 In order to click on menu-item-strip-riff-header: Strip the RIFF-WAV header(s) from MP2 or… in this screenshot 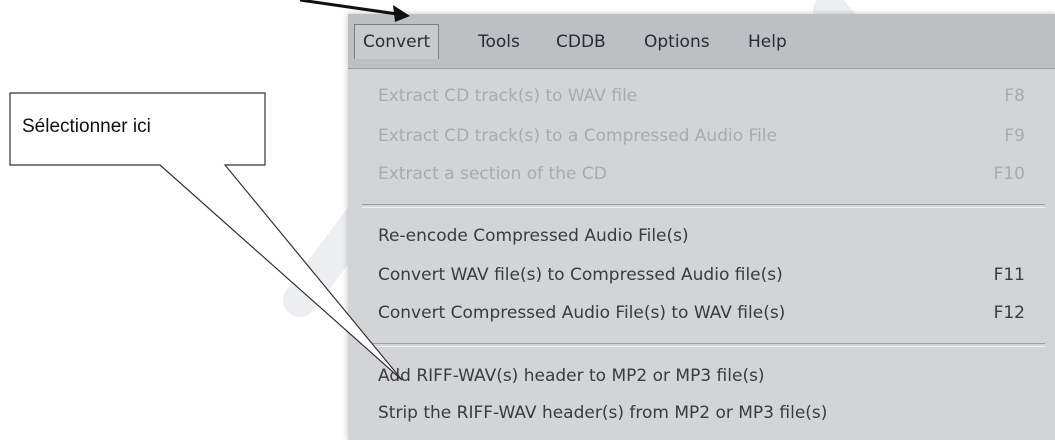, I will do `click(706, 413)`.